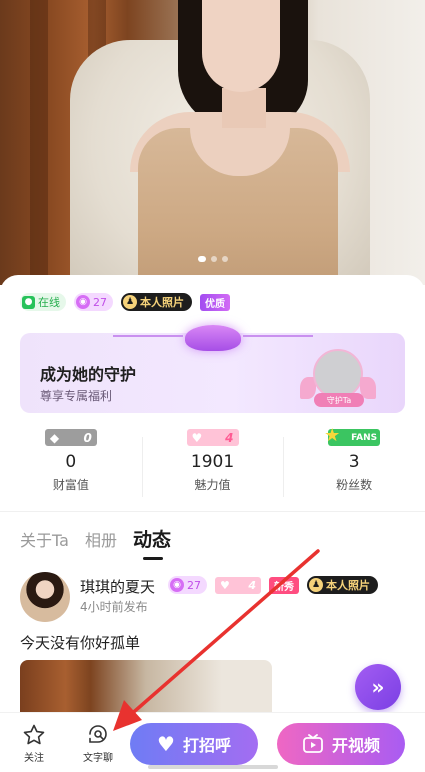 Image resolution: width=425 pixels, height=772 pixels. I want to click on charm-label: 魅力值, so click(212, 485).